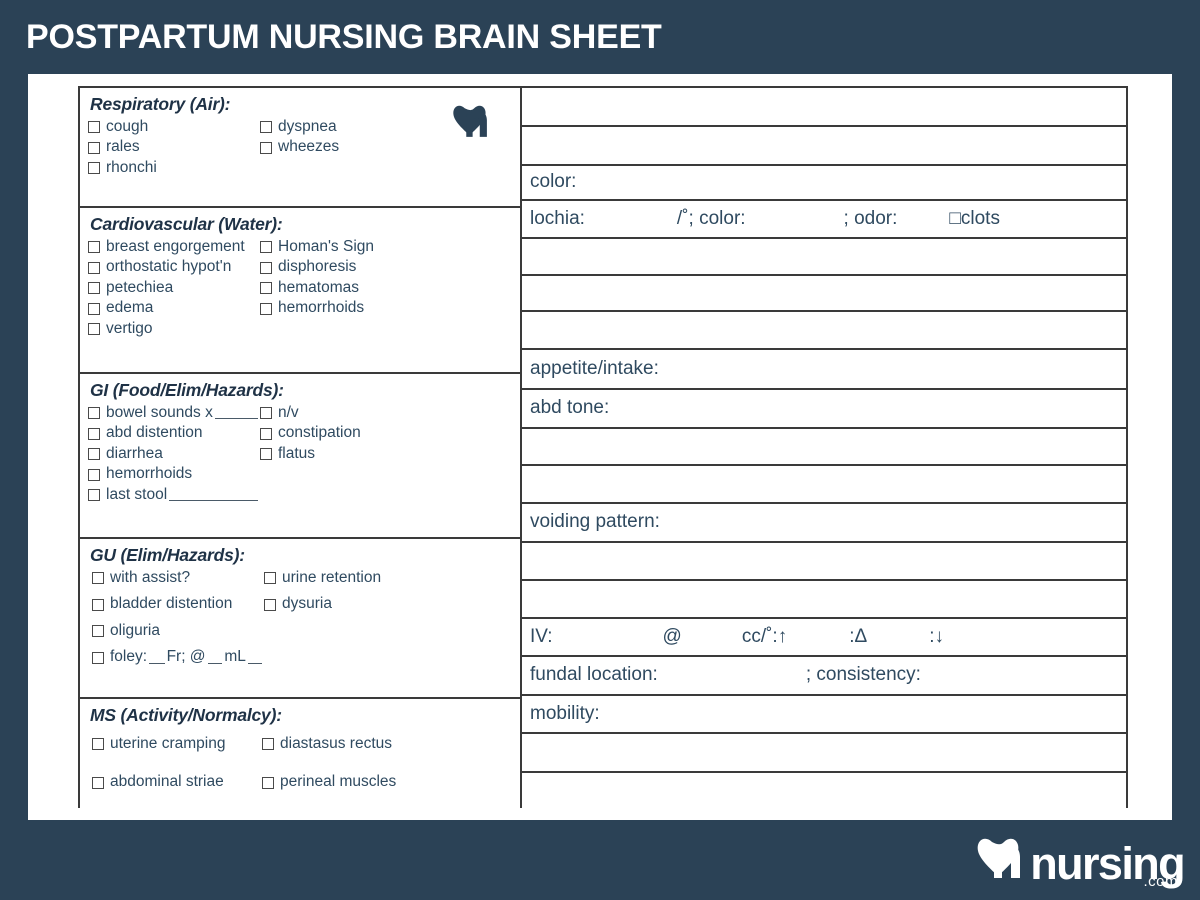  What do you see at coordinates (169, 267) in the screenshot?
I see `checkbox-label: orthostatic hypot'n` at bounding box center [169, 267].